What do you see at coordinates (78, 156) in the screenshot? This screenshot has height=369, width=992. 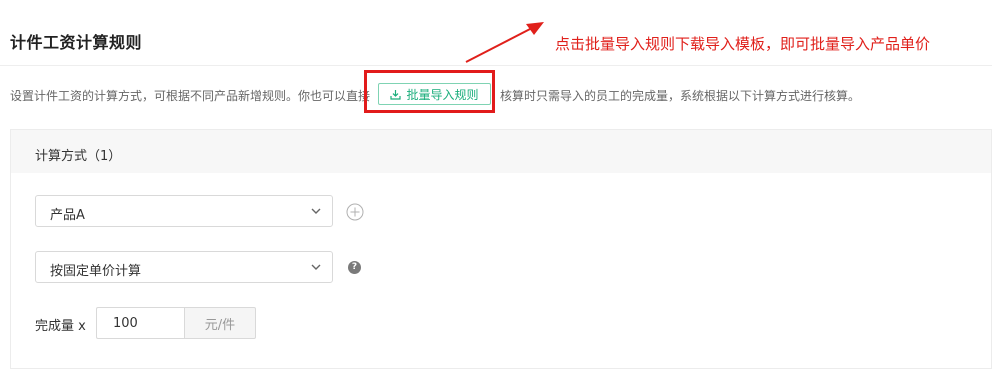 I see `section-title: 计算方式（1）` at bounding box center [78, 156].